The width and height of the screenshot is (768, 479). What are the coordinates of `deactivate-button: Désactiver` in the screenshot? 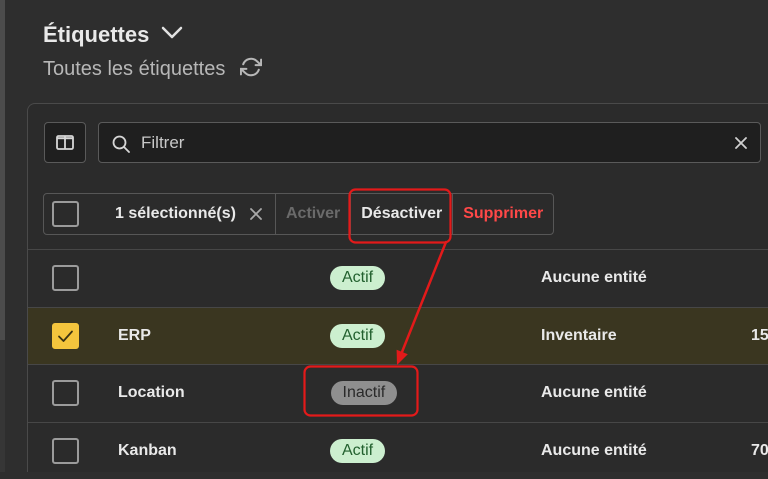 It's located at (401, 214).